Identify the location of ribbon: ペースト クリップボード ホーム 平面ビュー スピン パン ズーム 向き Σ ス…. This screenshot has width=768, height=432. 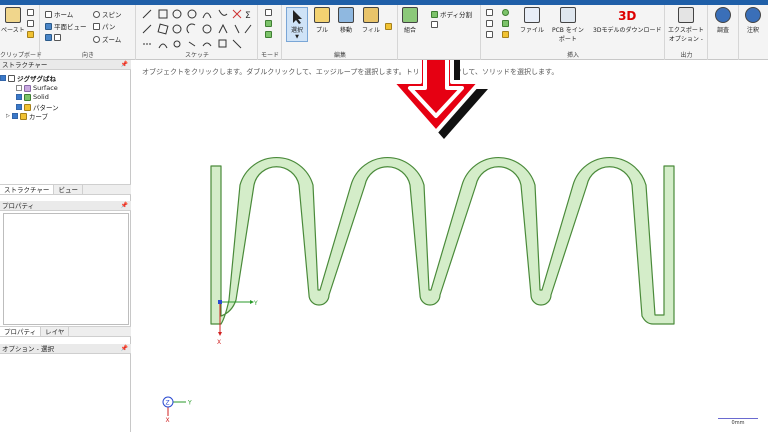
(384, 32).